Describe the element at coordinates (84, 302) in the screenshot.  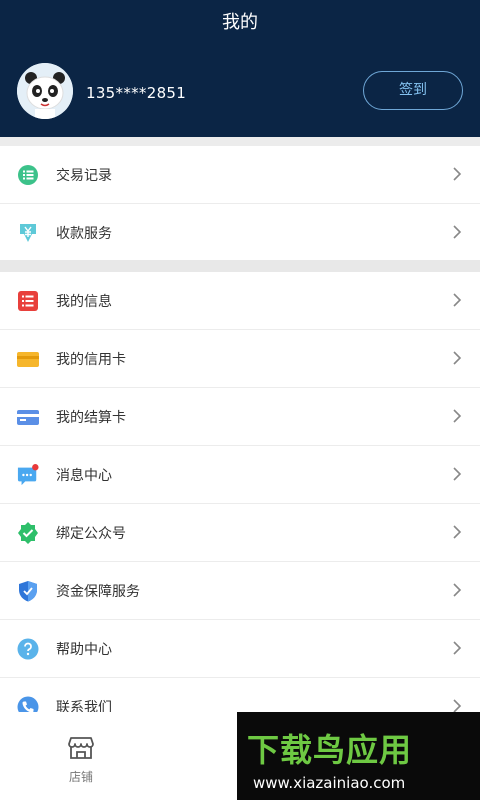
I see `menu-item-label: 我的信息` at that location.